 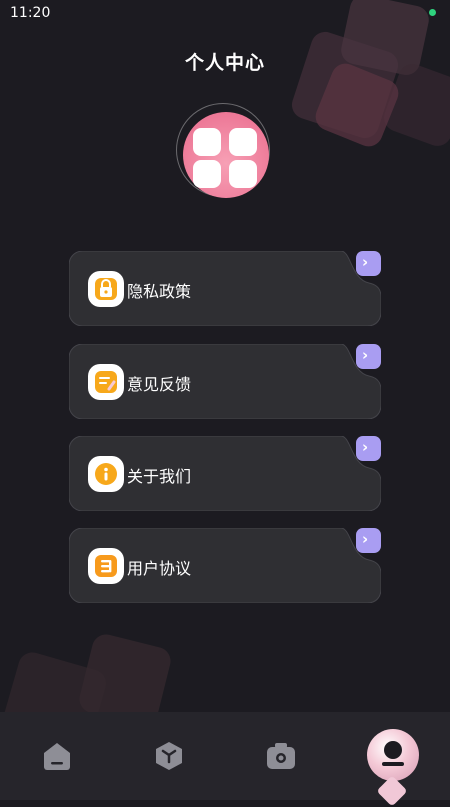 What do you see at coordinates (226, 155) in the screenshot?
I see `avatar` at bounding box center [226, 155].